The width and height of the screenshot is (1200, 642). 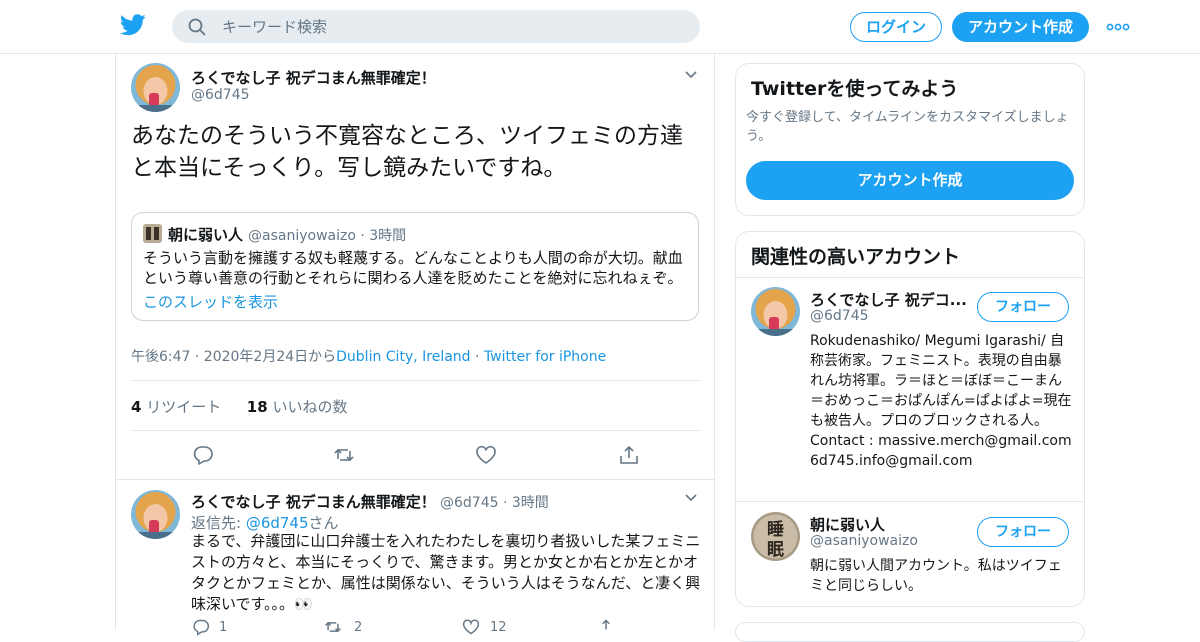 I want to click on login-button: ログイン, so click(x=896, y=27).